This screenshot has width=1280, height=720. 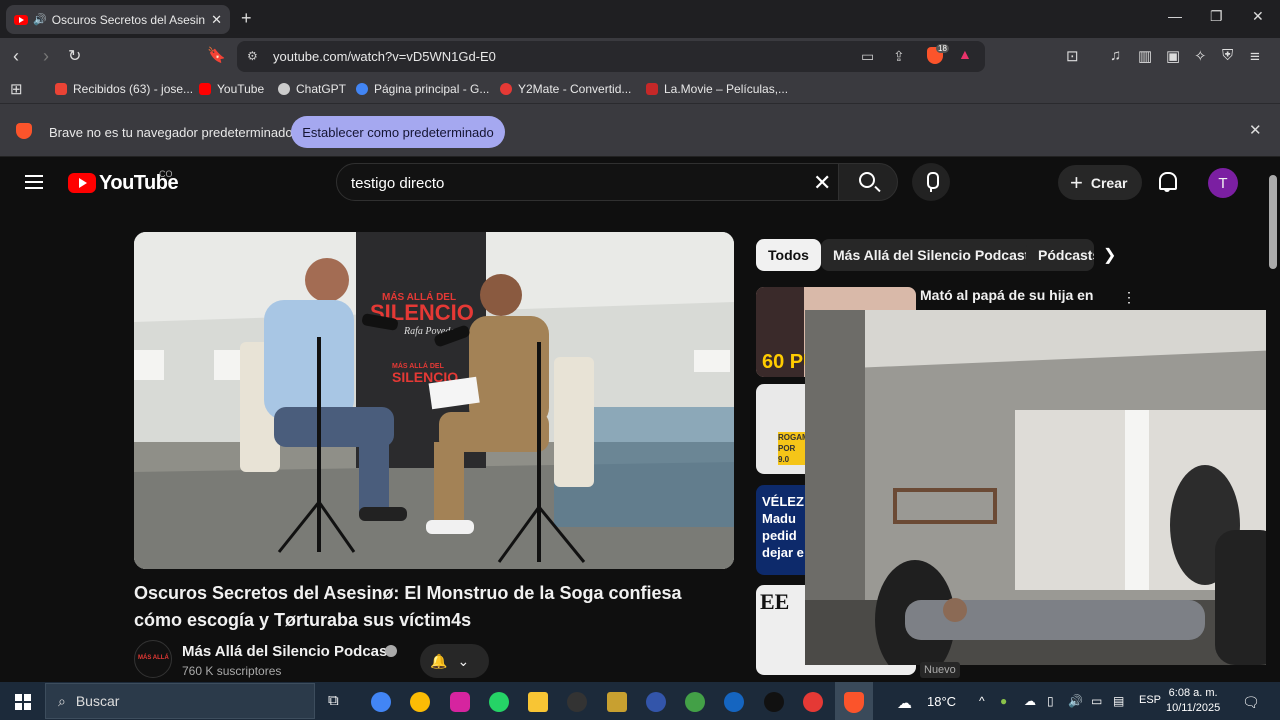 What do you see at coordinates (1100, 182) in the screenshot?
I see `create-button: + Crear` at bounding box center [1100, 182].